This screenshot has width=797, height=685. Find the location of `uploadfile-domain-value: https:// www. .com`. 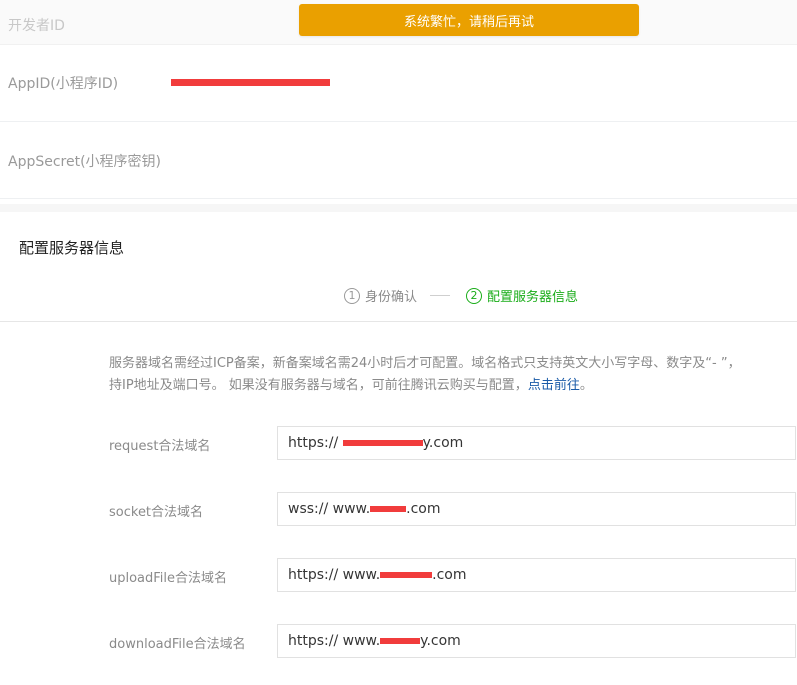

uploadfile-domain-value: https:// www. .com is located at coordinates (377, 575).